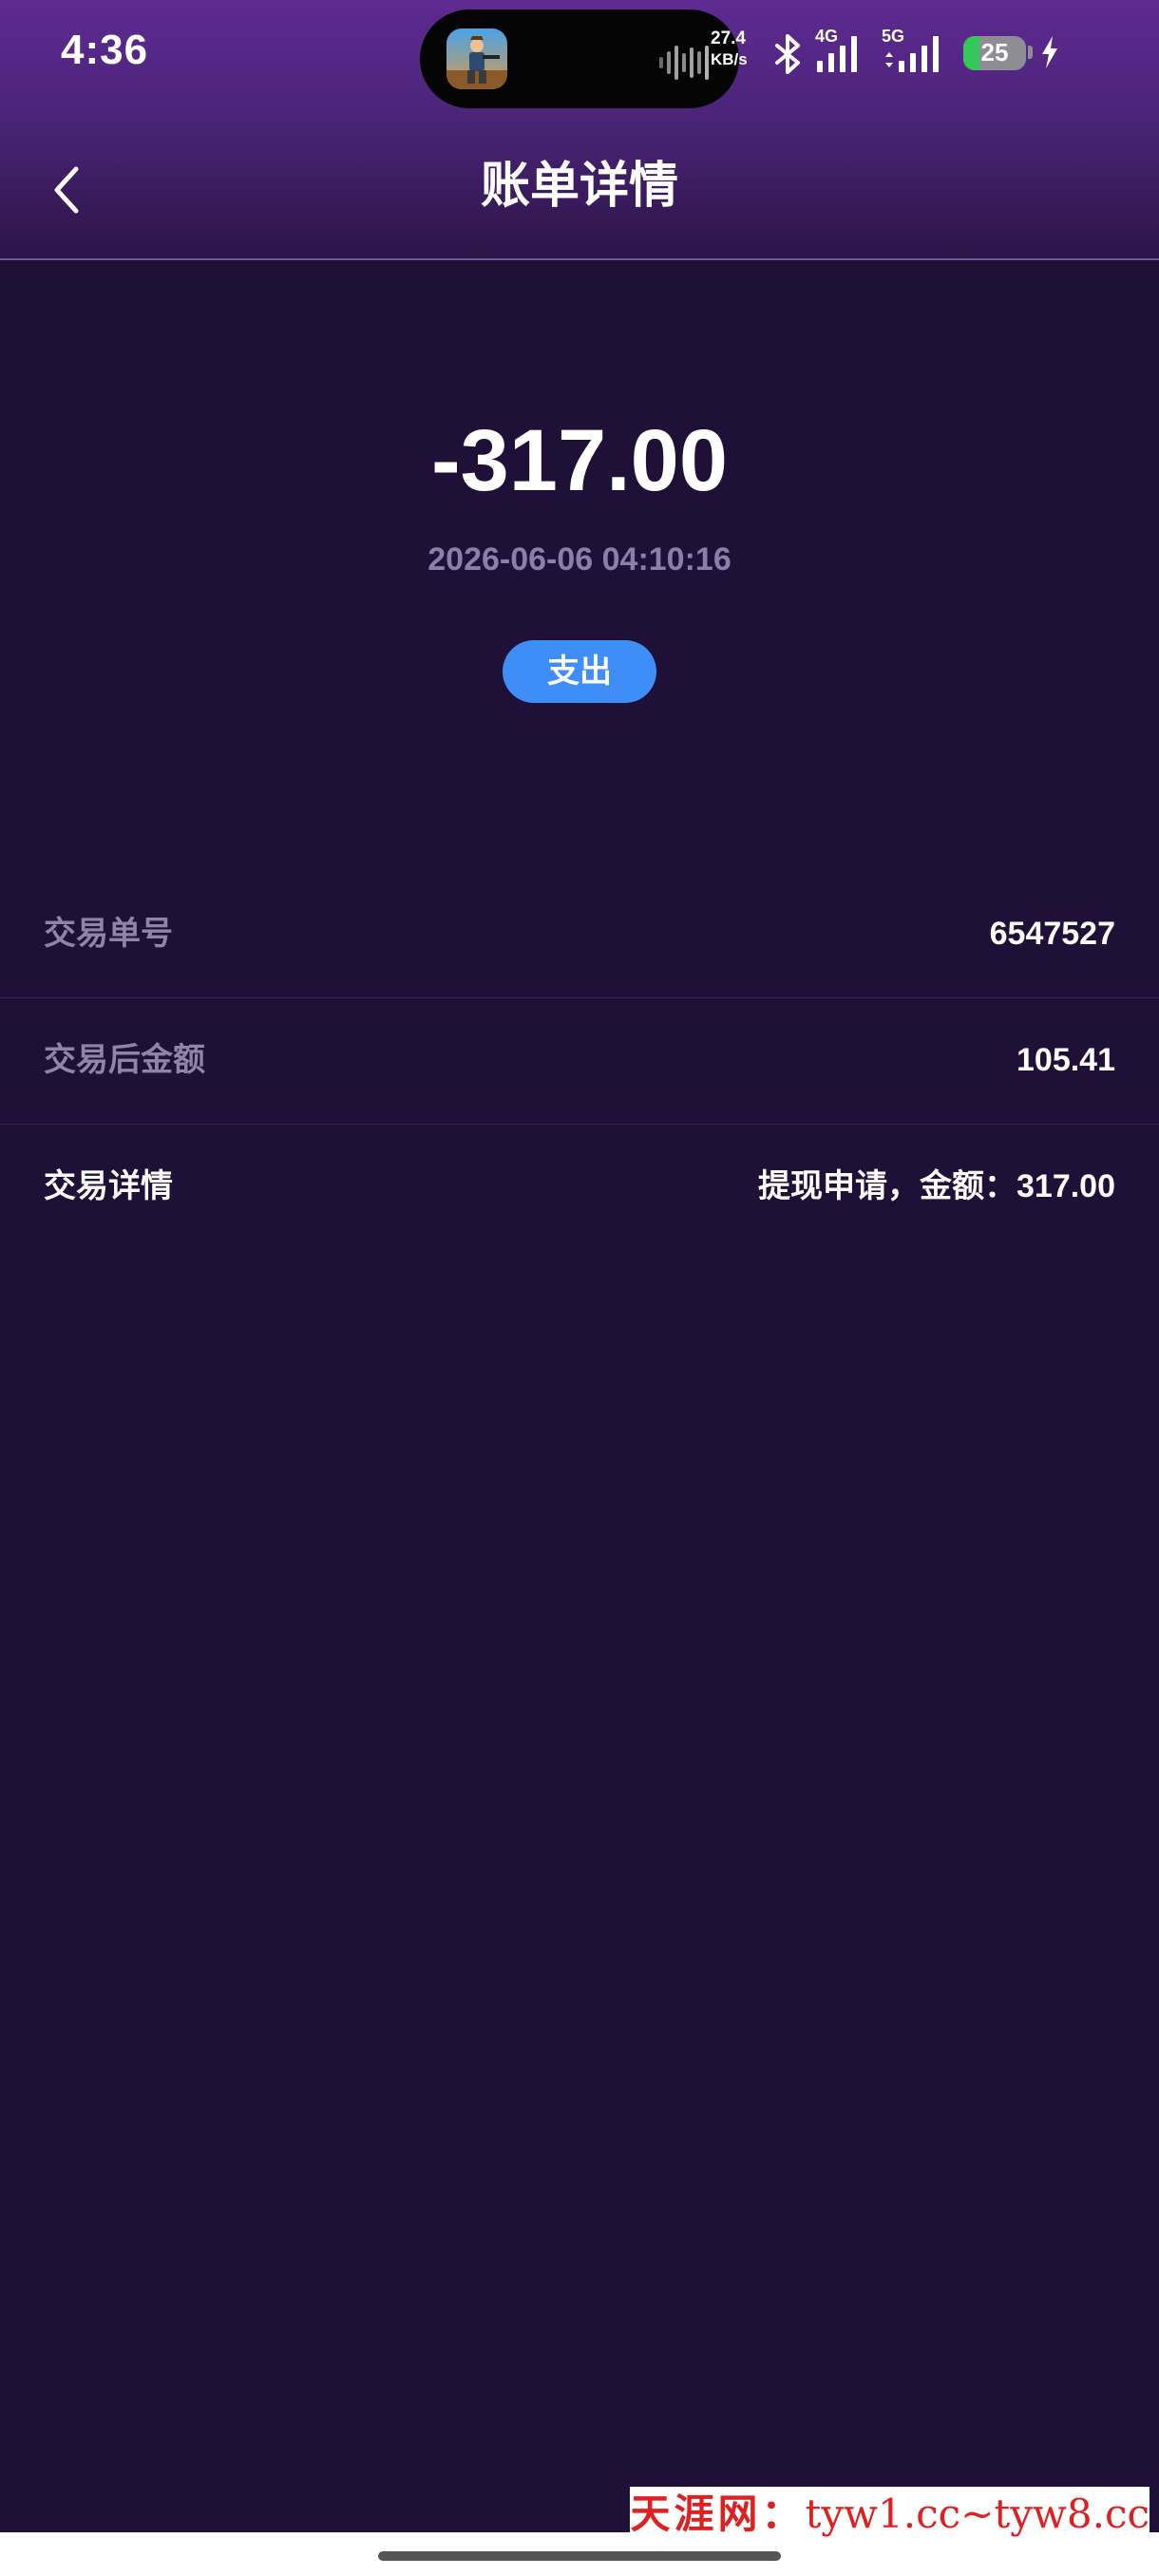 This screenshot has height=2576, width=1159. What do you see at coordinates (108, 1186) in the screenshot?
I see `detail-label: 交易详情` at bounding box center [108, 1186].